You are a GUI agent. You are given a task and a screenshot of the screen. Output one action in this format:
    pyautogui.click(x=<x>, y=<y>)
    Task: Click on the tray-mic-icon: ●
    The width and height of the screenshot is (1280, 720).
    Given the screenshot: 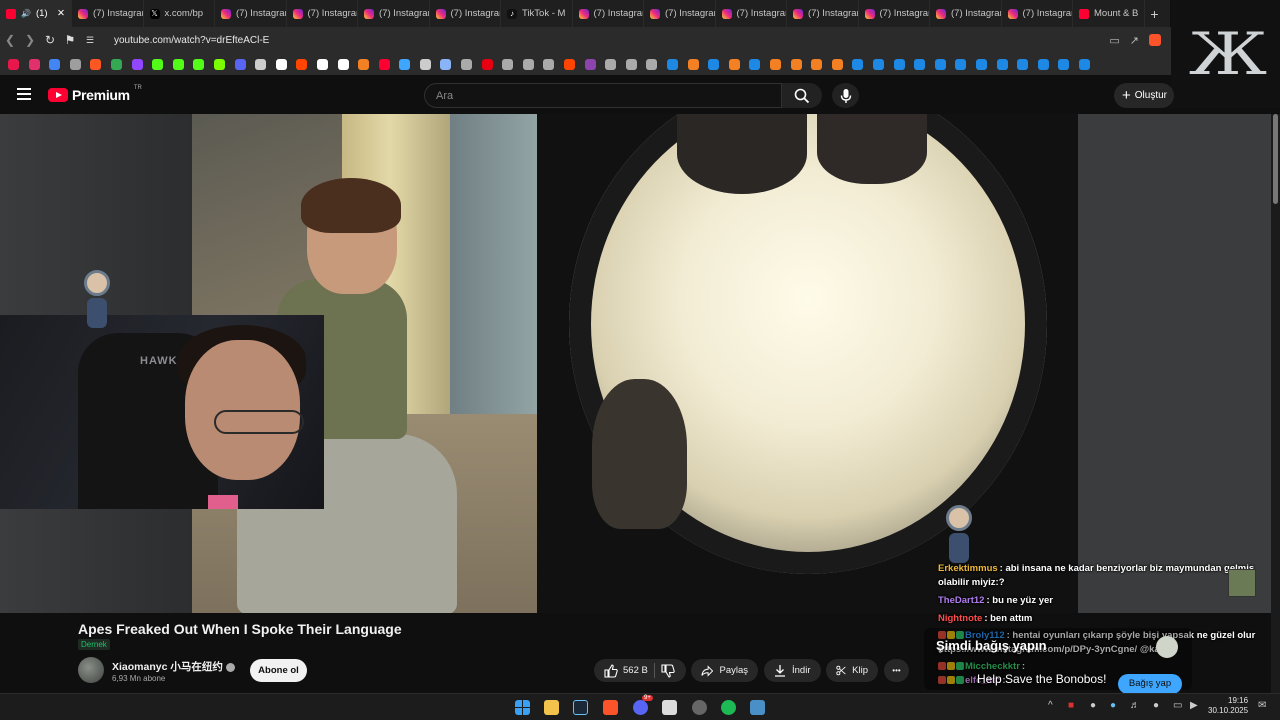 What is the action you would take?
    pyautogui.click(x=1156, y=705)
    